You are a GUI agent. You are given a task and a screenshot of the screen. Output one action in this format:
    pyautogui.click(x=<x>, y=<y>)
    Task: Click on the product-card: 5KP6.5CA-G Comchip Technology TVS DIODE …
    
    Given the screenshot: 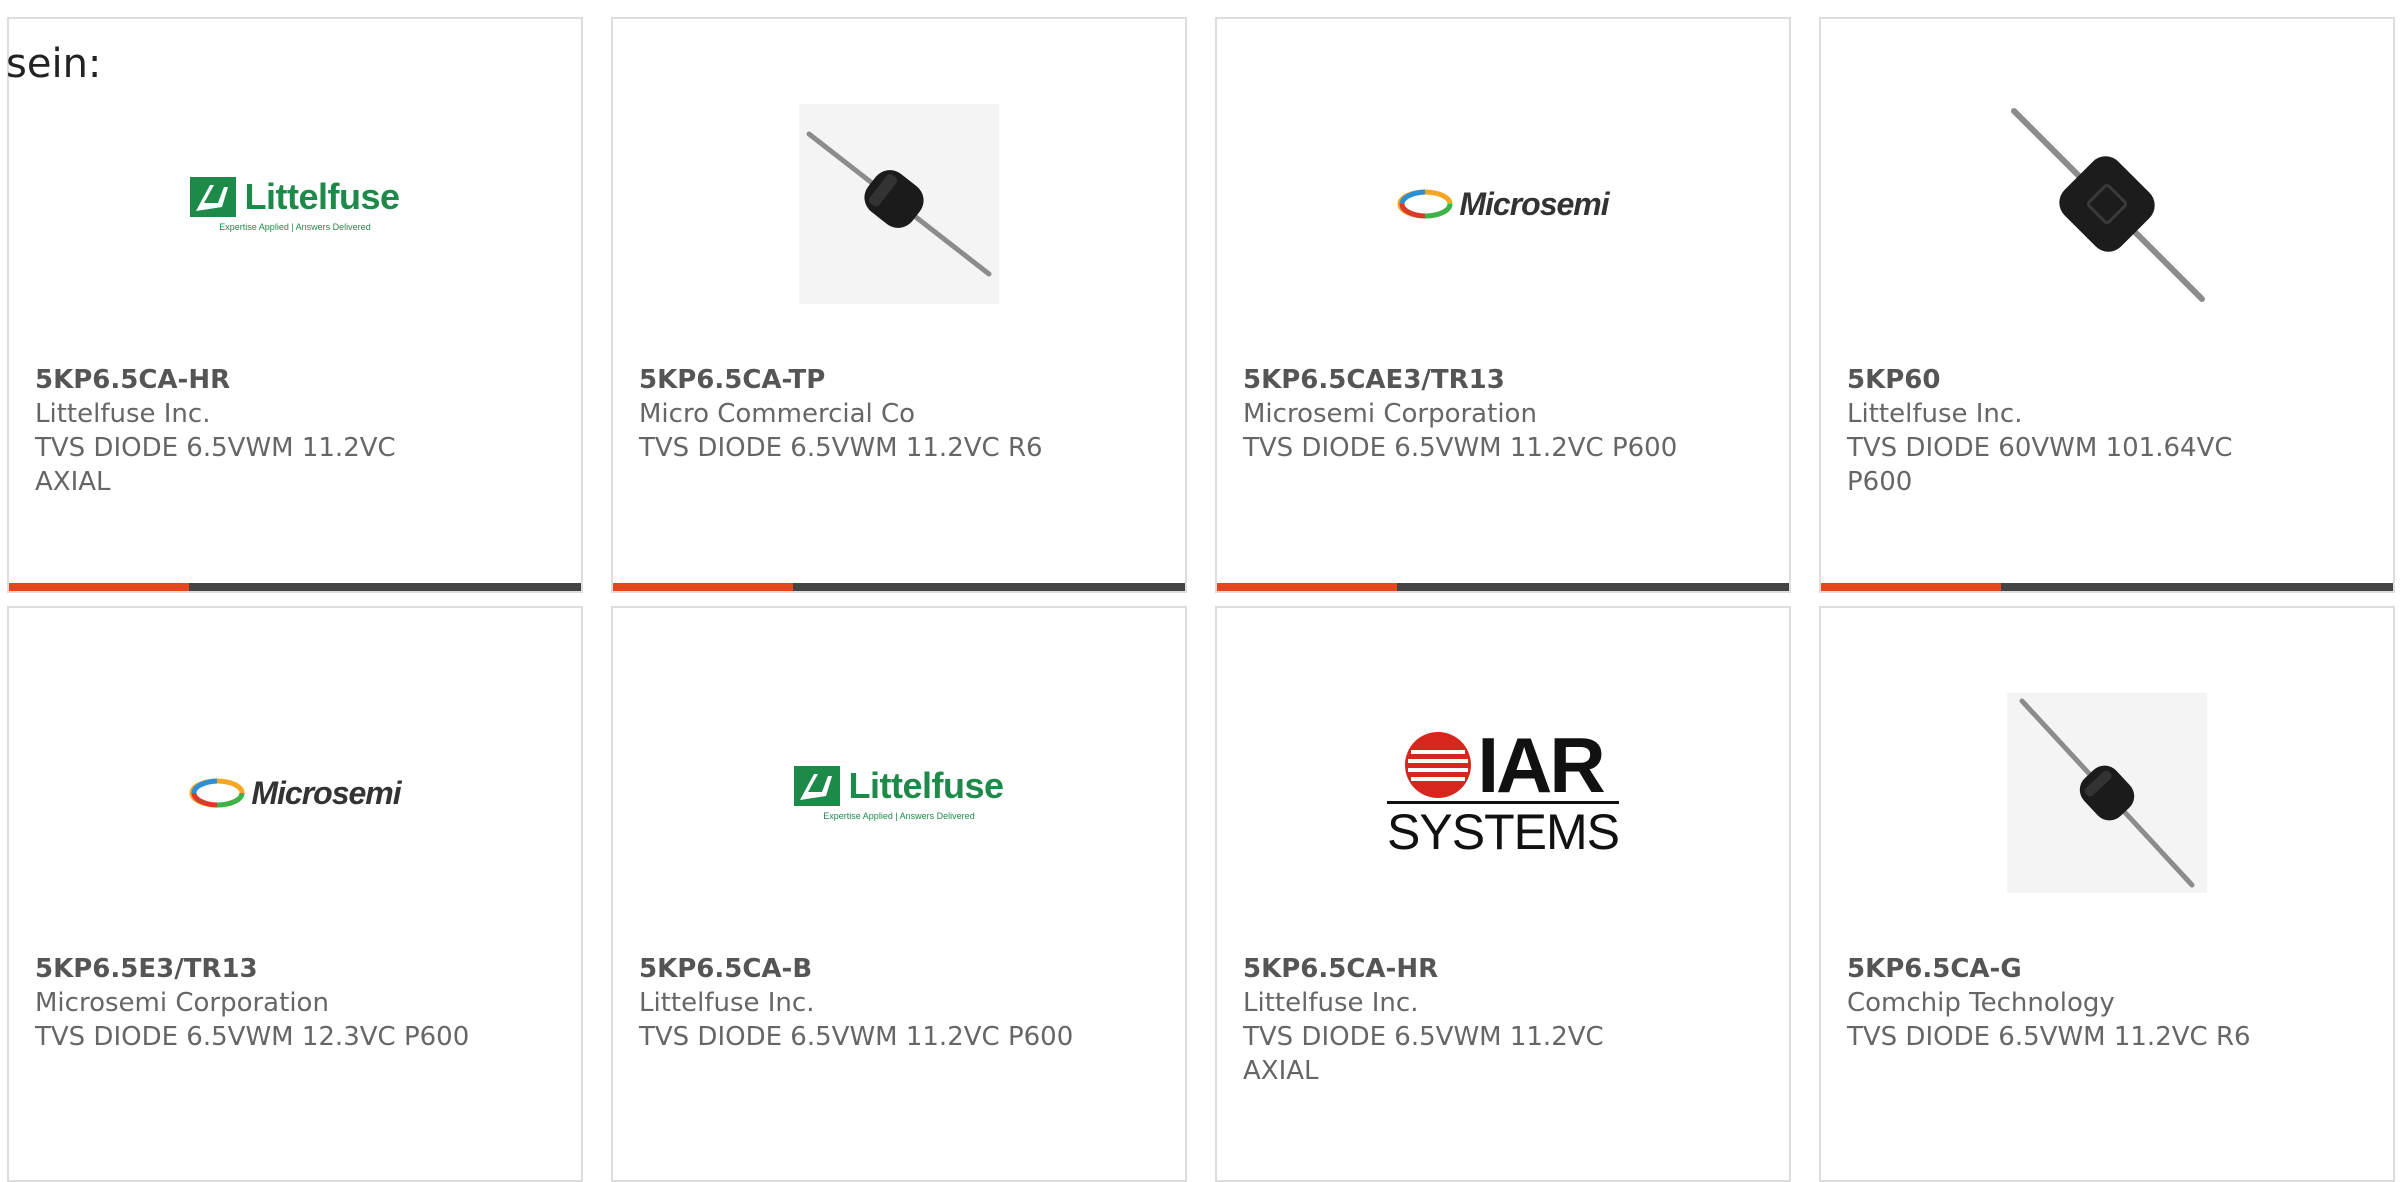 What is the action you would take?
    pyautogui.click(x=2107, y=894)
    